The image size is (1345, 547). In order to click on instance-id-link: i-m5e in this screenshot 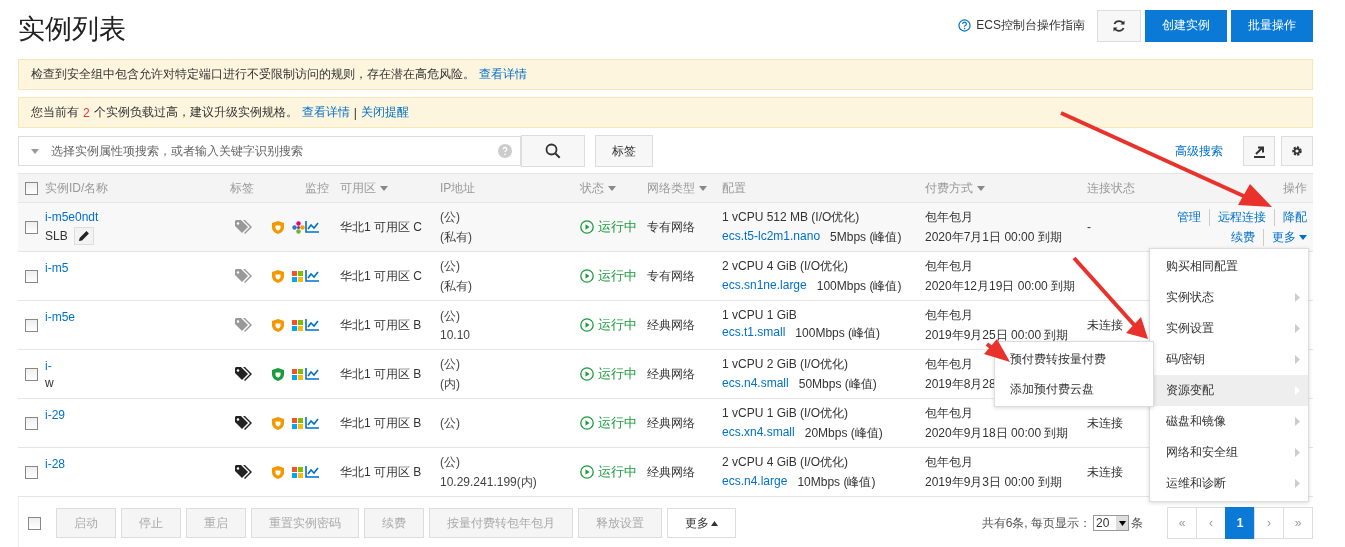, I will do `click(60, 316)`.